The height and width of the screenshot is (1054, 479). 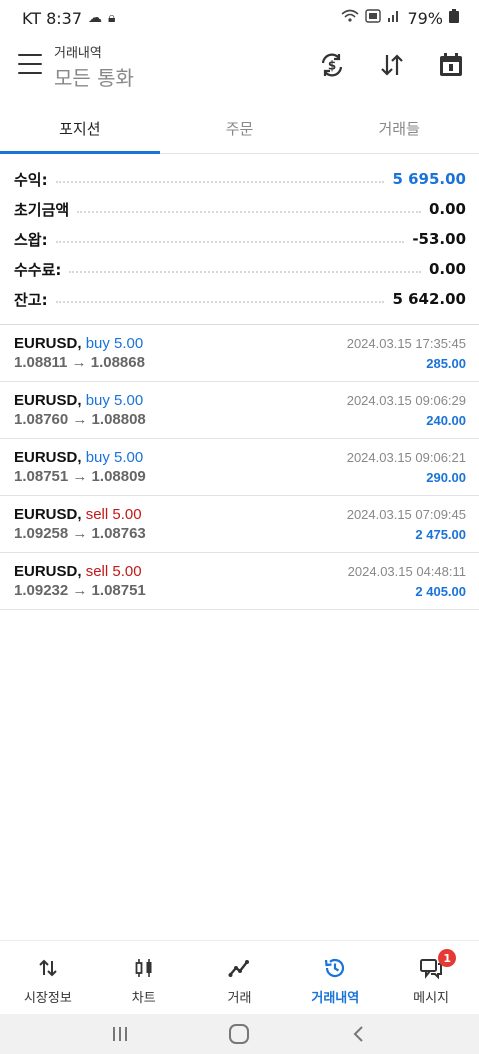 I want to click on bottom-navigation: 시장정보 차트 거래 거래내역 1 메시지, so click(x=239, y=976).